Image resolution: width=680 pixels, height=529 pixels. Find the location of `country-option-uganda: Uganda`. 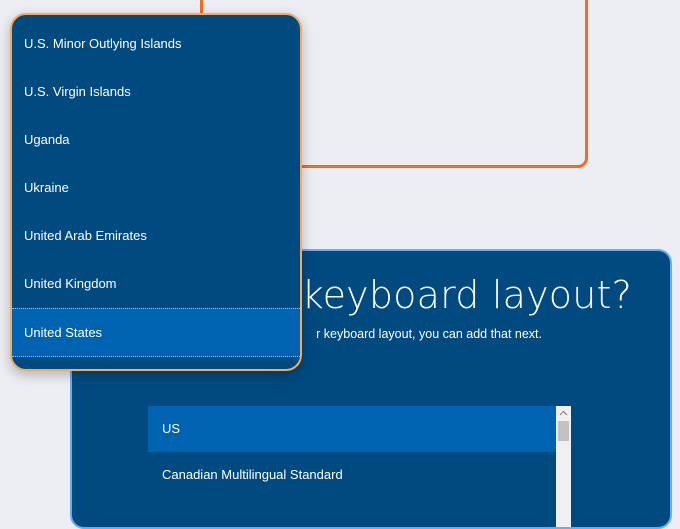

country-option-uganda: Uganda is located at coordinates (156, 140).